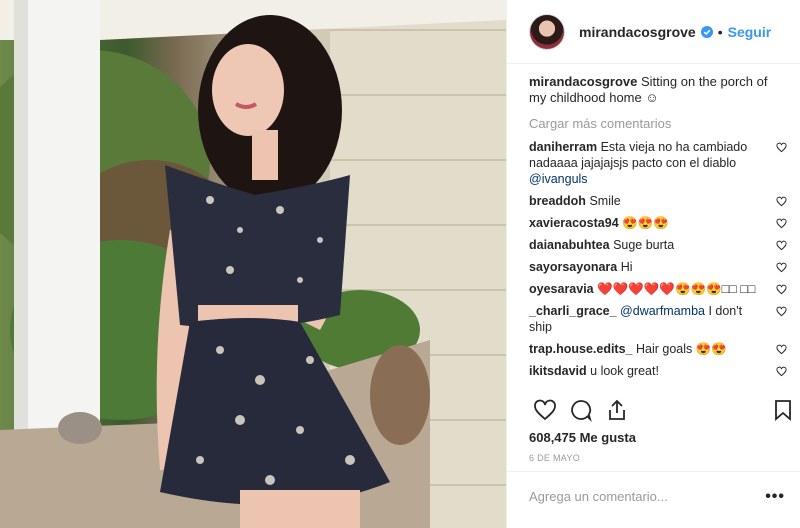 Image resolution: width=800 pixels, height=528 pixels. Describe the element at coordinates (558, 179) in the screenshot. I see `comment-mention: @ivanguls` at that location.